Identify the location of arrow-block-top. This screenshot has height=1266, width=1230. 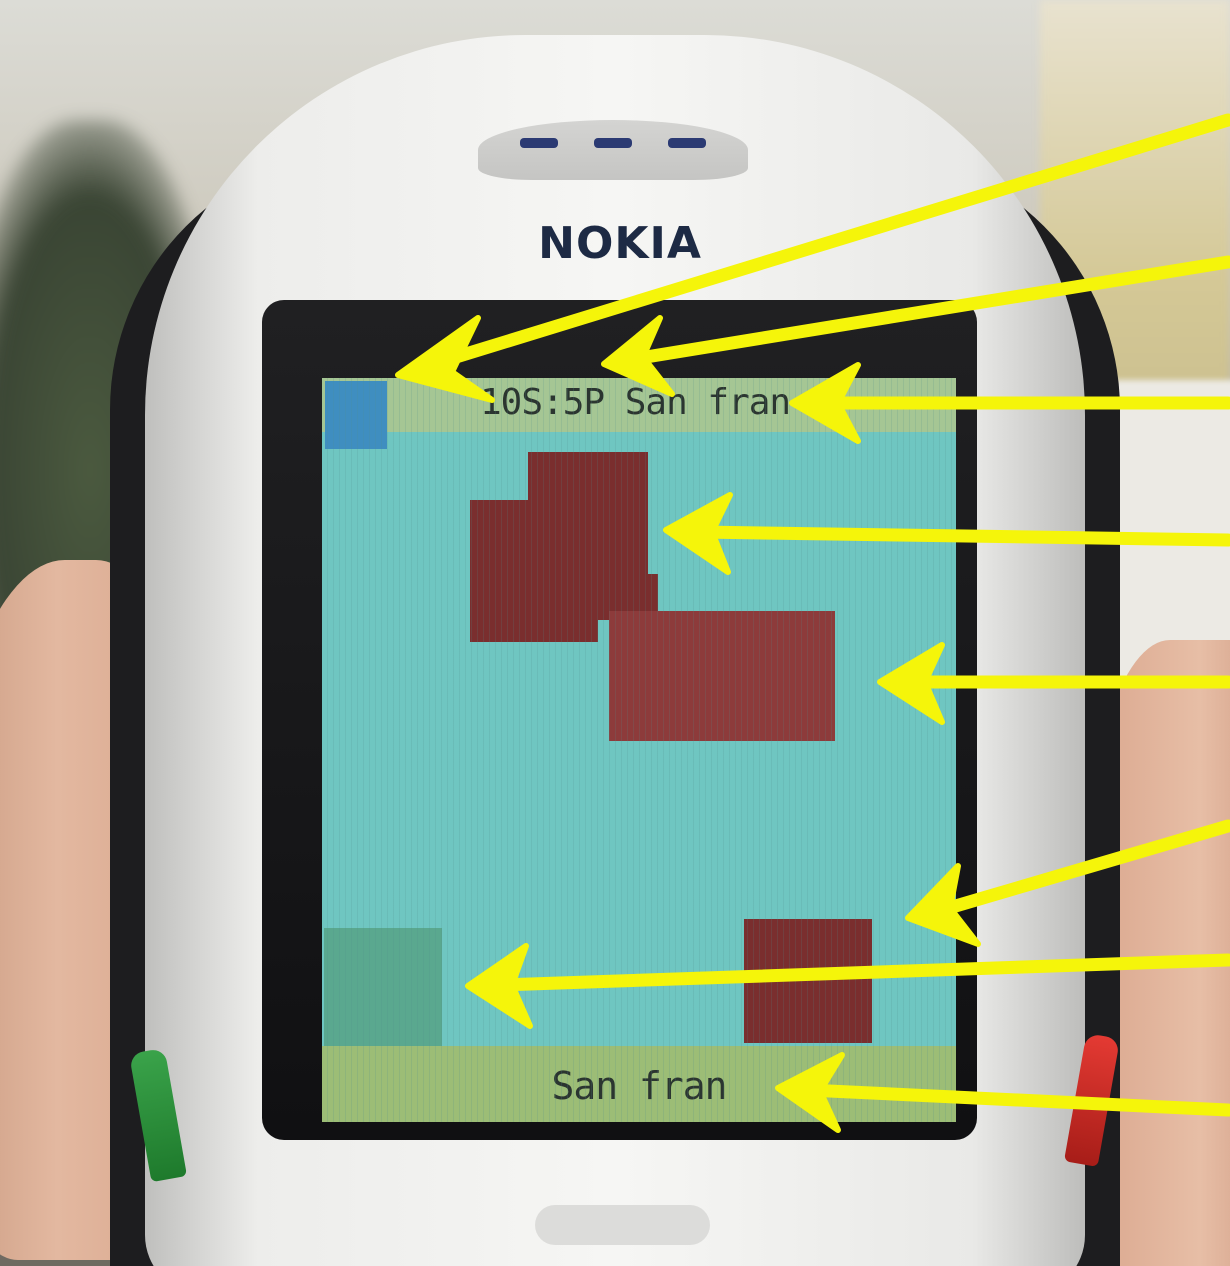
(946, 533).